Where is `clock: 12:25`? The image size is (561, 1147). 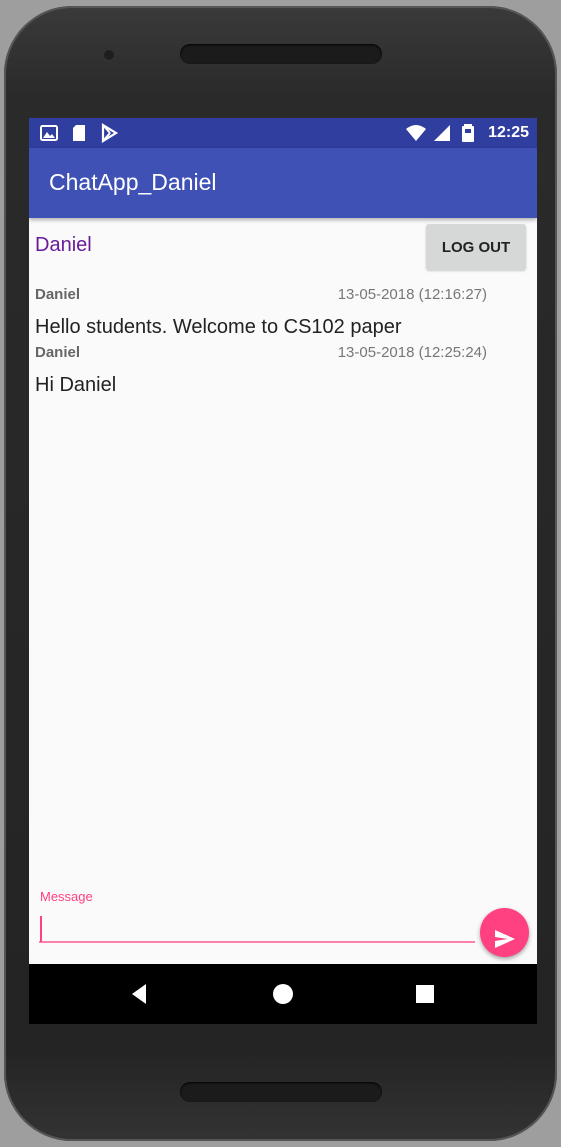
clock: 12:25 is located at coordinates (508, 132).